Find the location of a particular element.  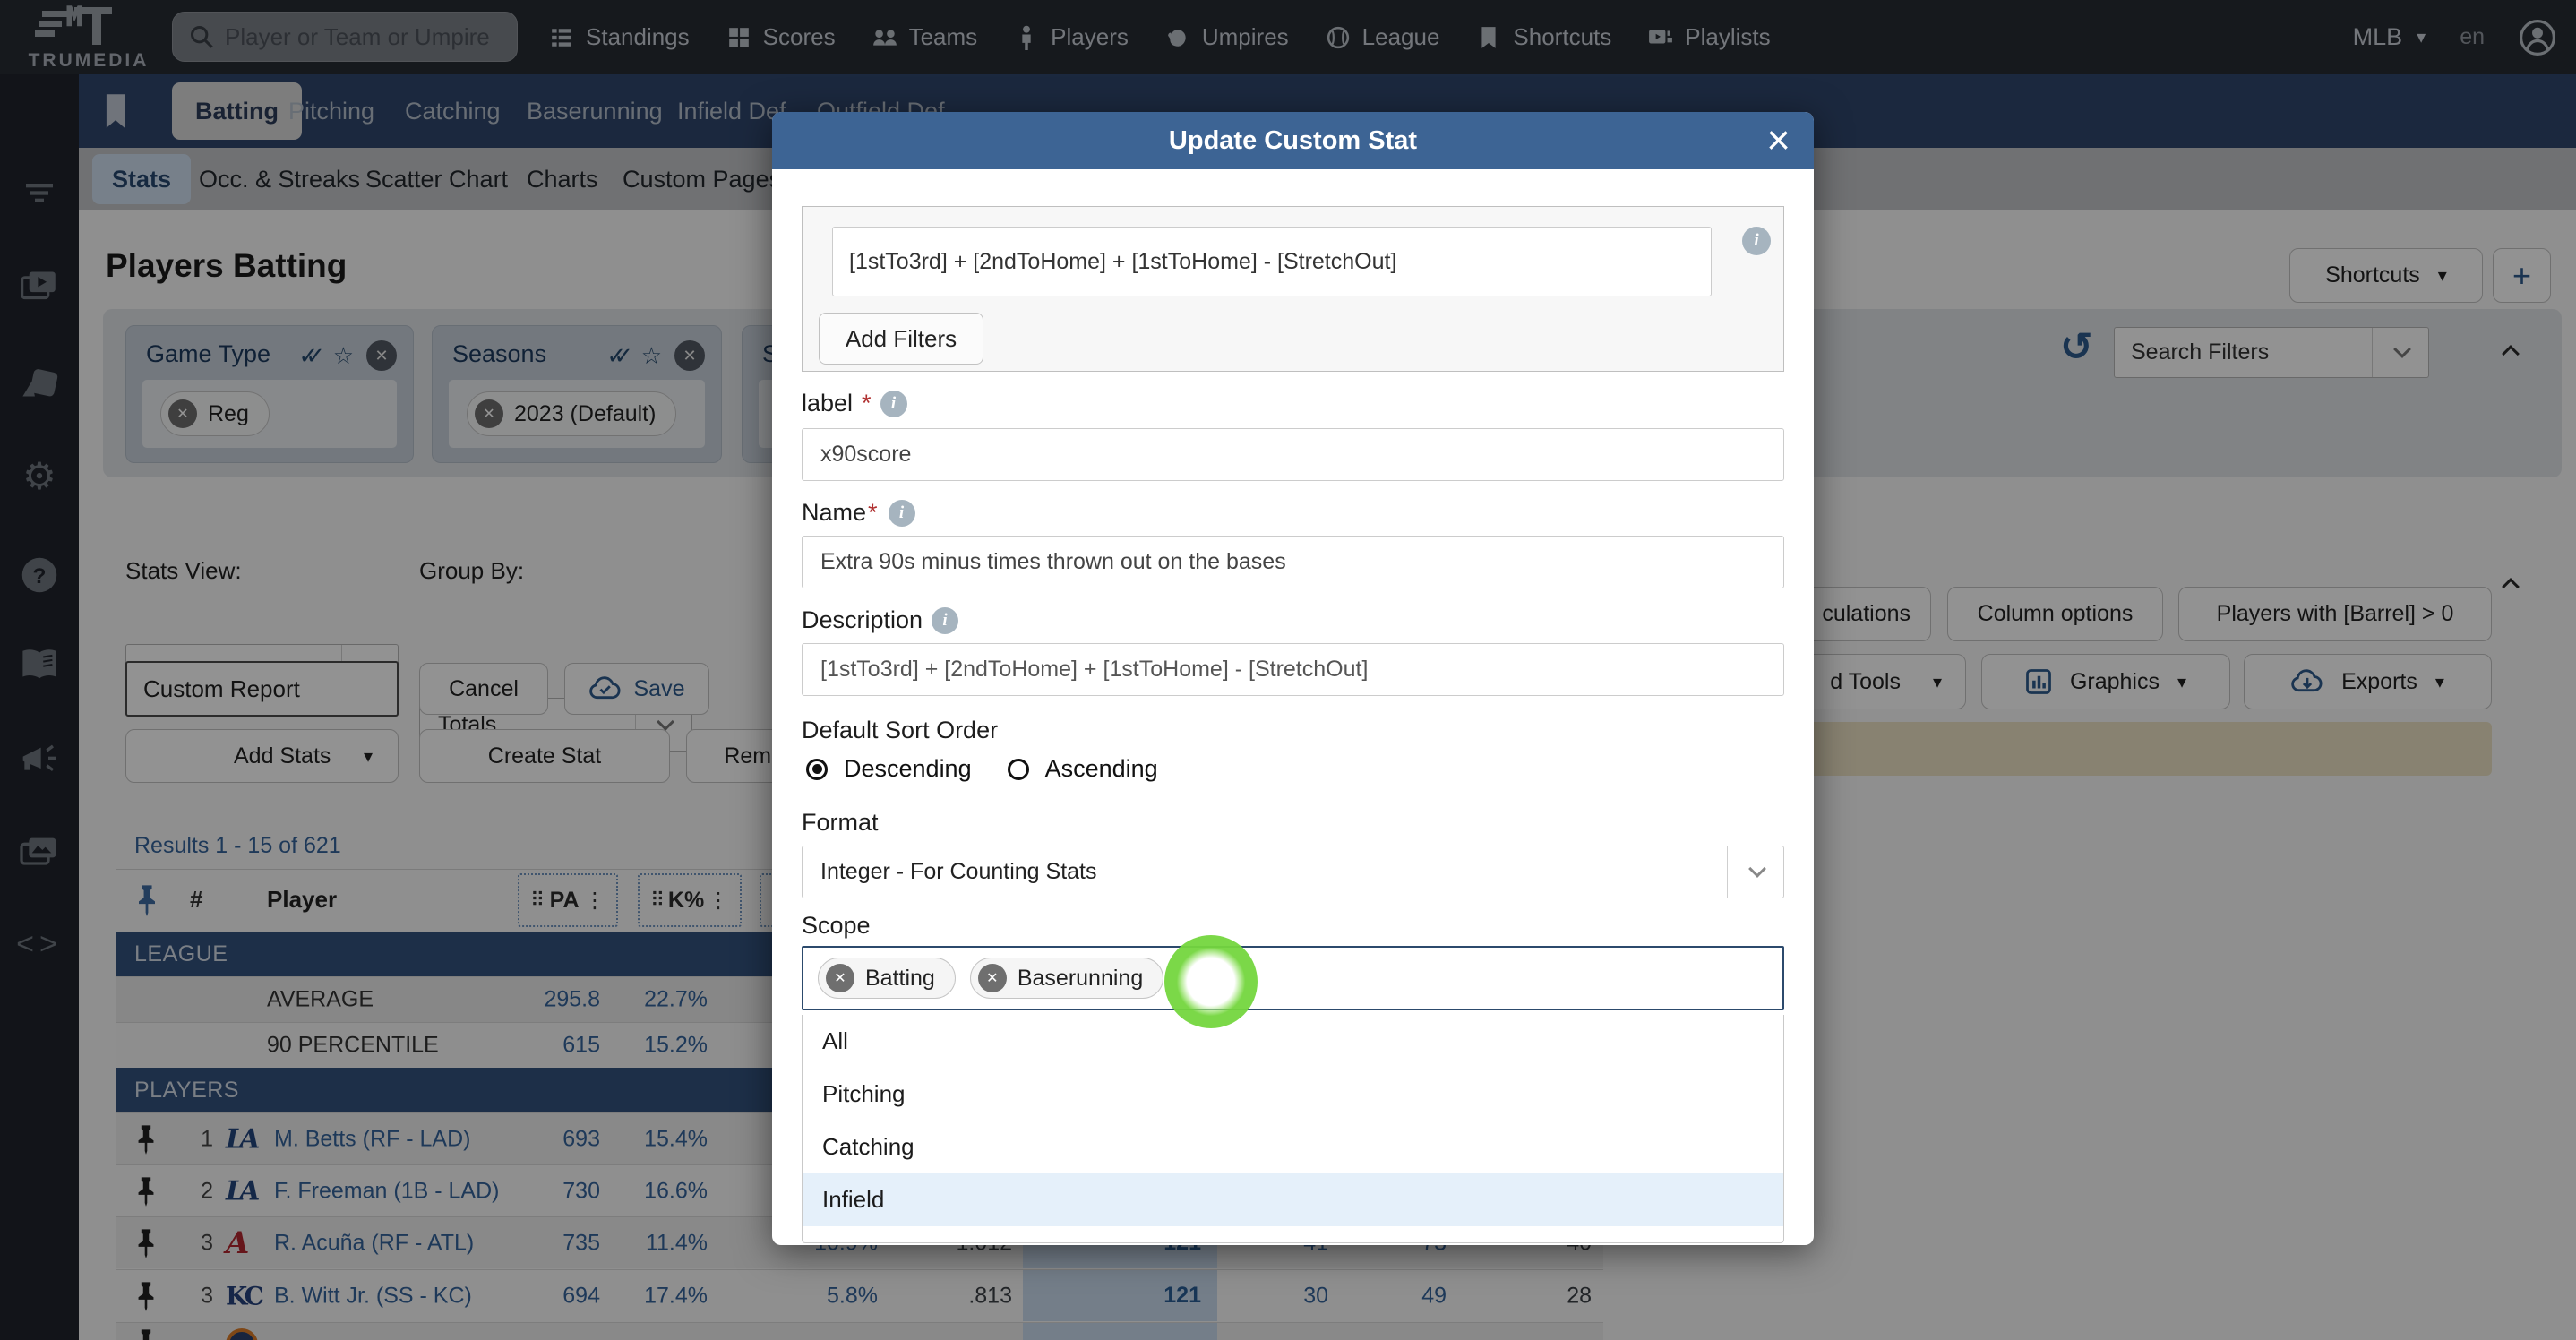

format-label: Format is located at coordinates (840, 822).